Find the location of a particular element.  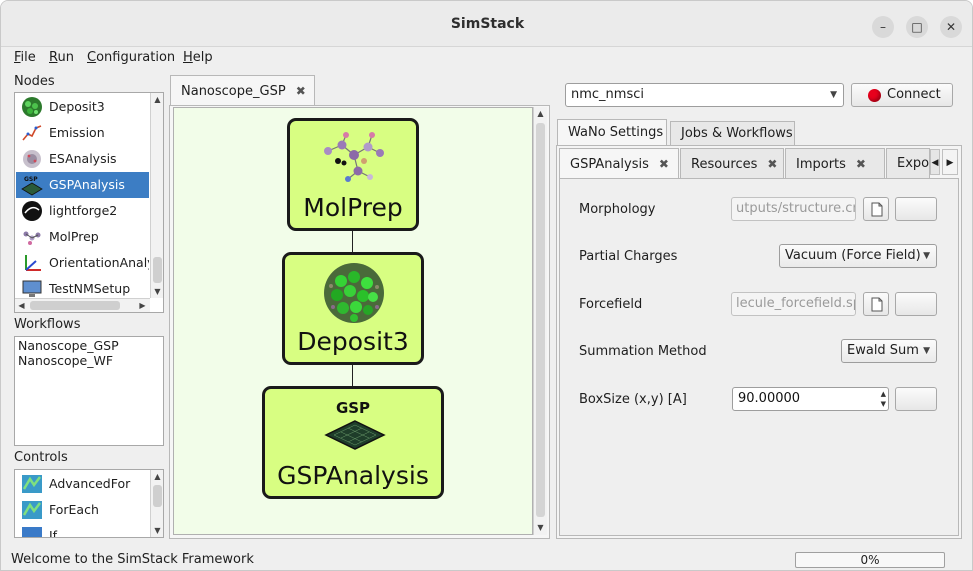

svg-text: GSP is located at coordinates (31, 179).